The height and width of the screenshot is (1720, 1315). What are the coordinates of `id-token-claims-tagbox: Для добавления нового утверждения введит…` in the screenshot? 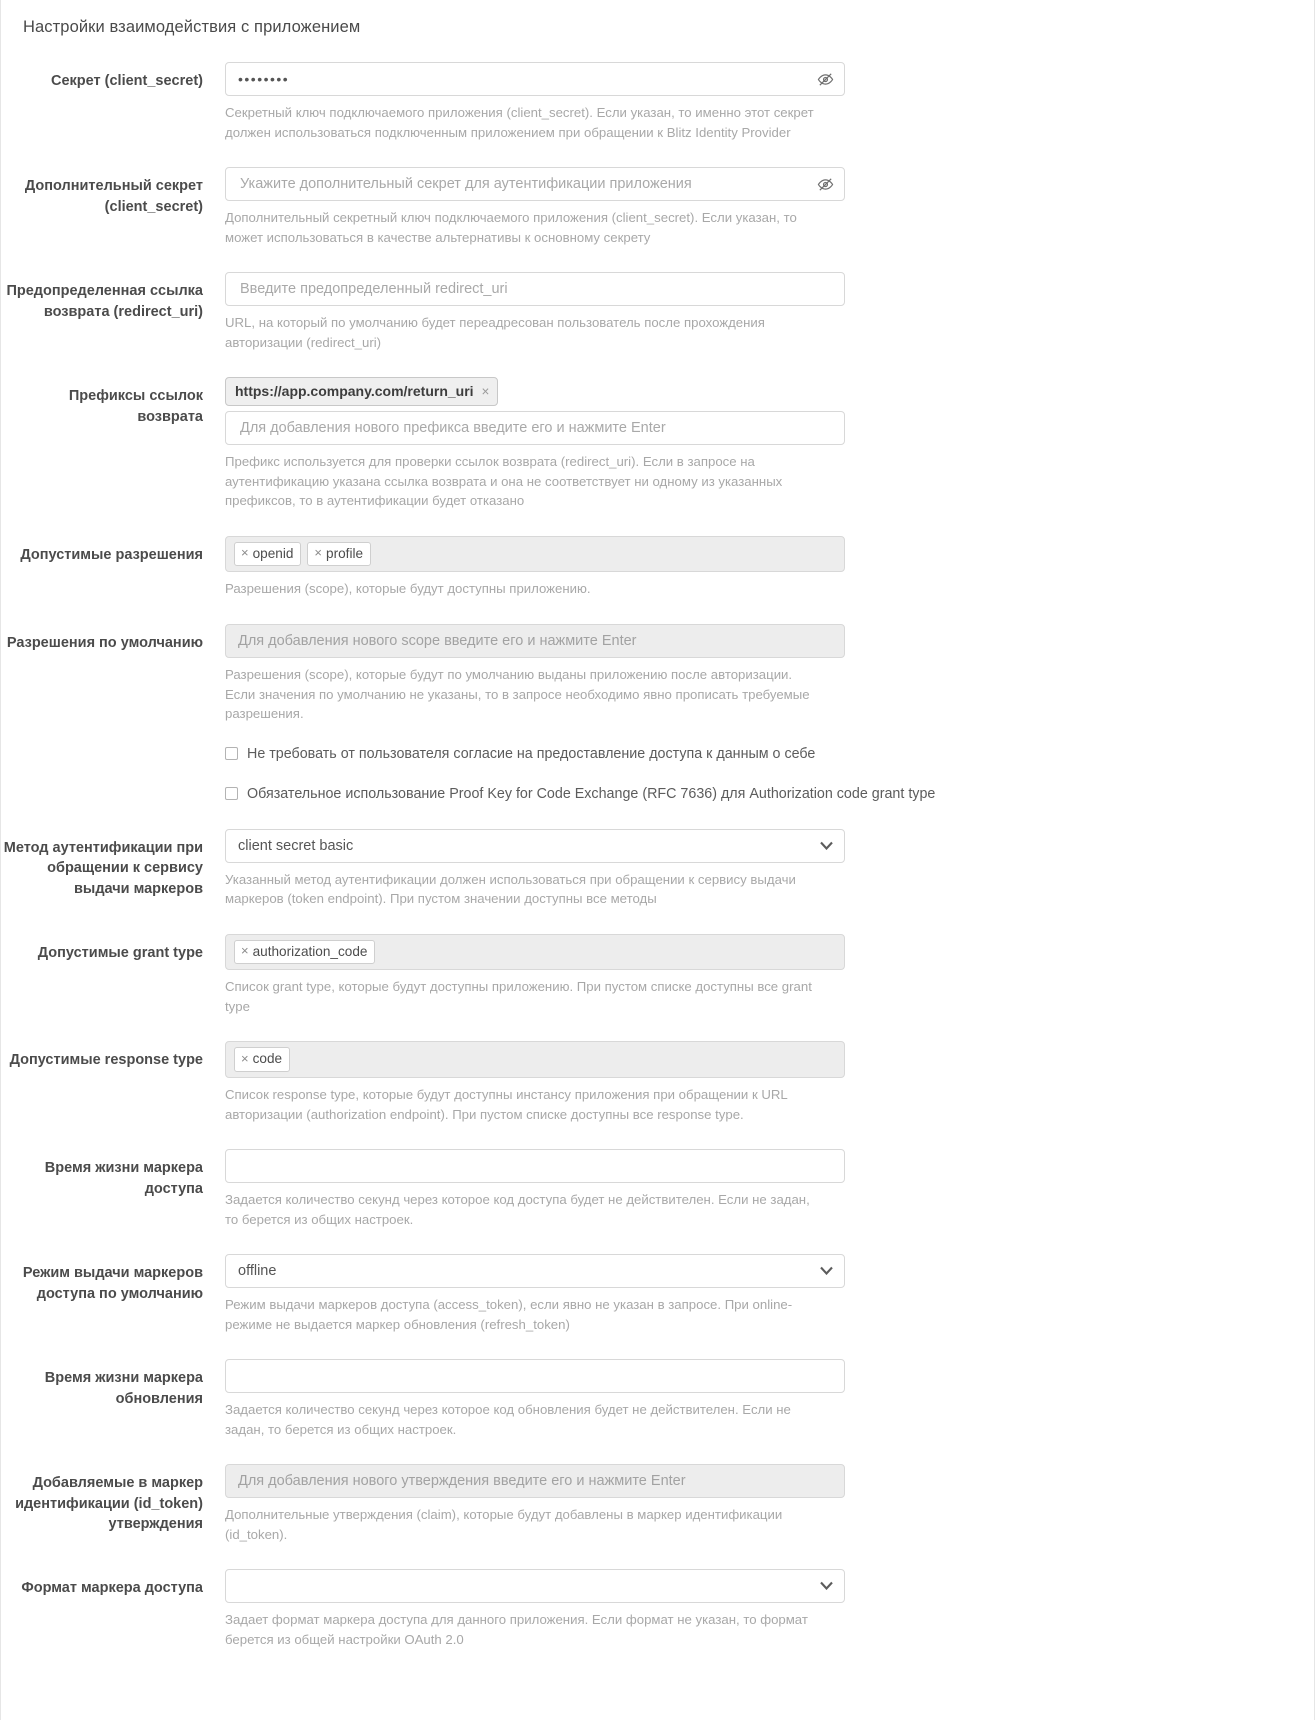 It's located at (535, 1481).